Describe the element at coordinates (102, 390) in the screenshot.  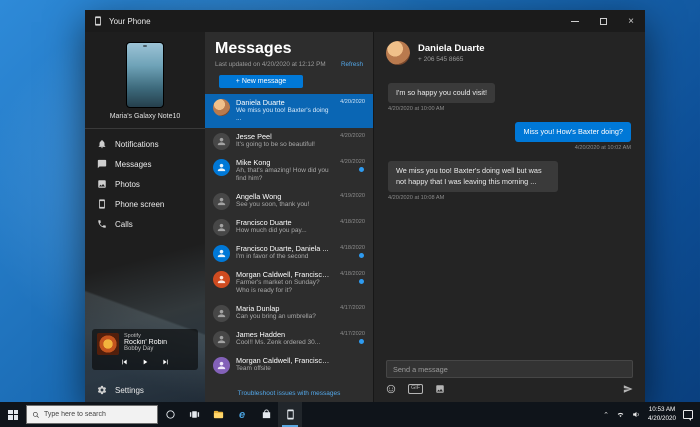
I see `gear-icon` at that location.